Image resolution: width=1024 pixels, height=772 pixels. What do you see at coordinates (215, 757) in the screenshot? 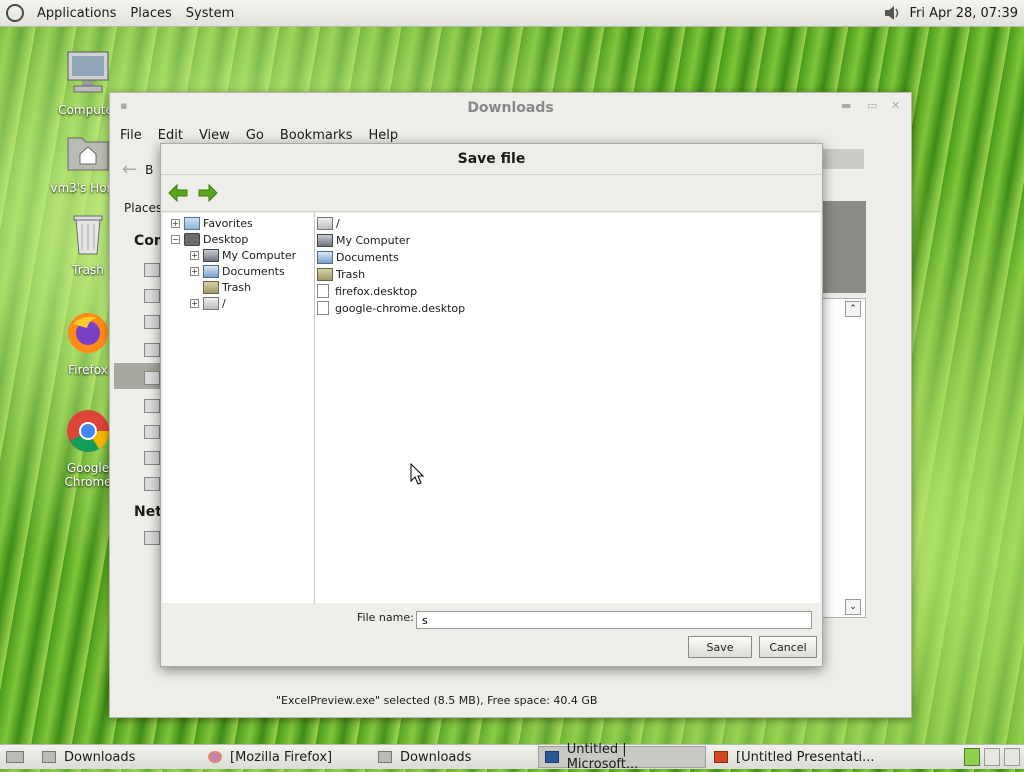
I see `firefox-icon` at bounding box center [215, 757].